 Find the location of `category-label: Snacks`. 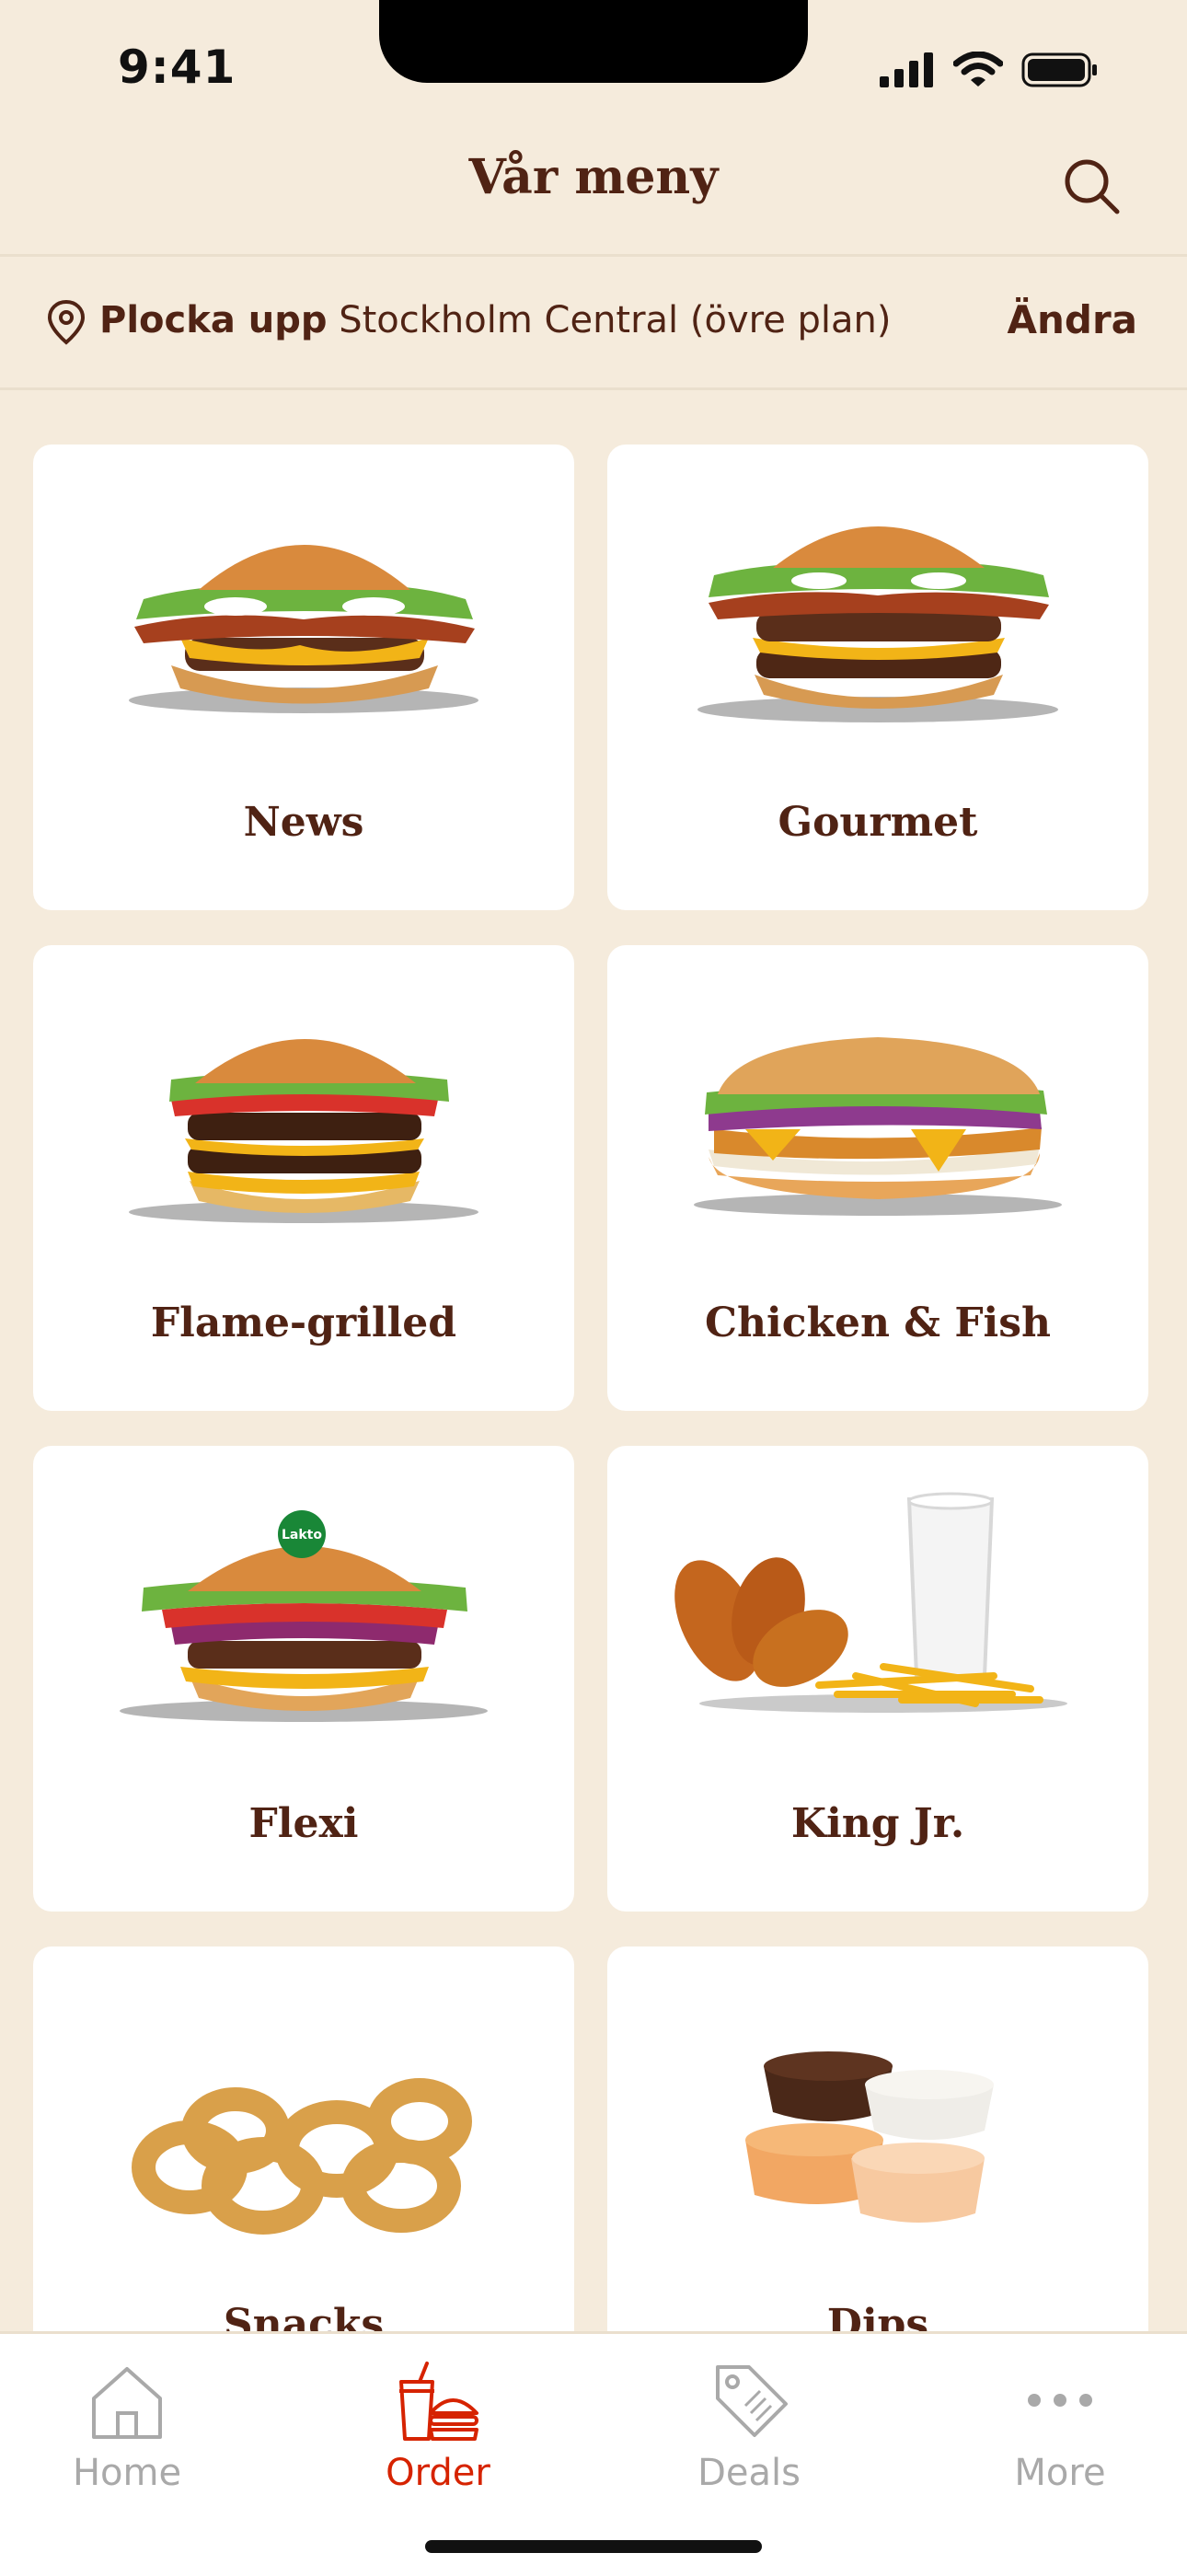

category-label: Snacks is located at coordinates (304, 2316).